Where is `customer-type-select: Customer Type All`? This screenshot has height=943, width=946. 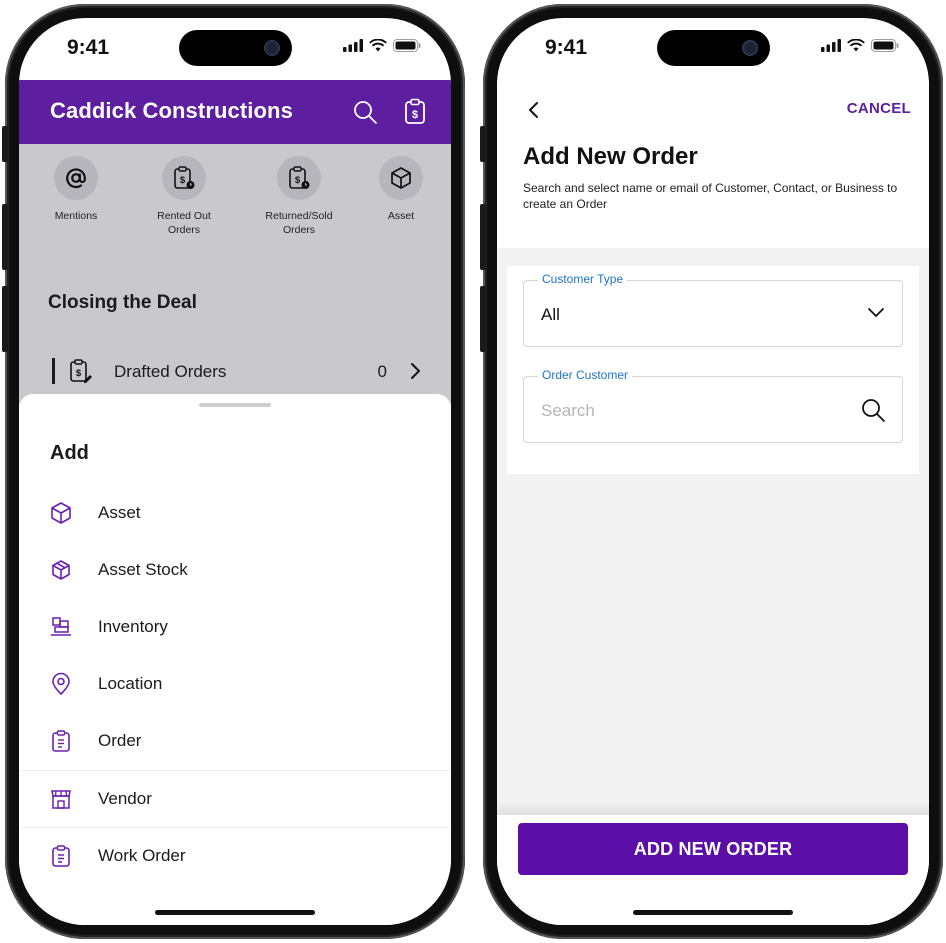 customer-type-select: Customer Type All is located at coordinates (713, 309).